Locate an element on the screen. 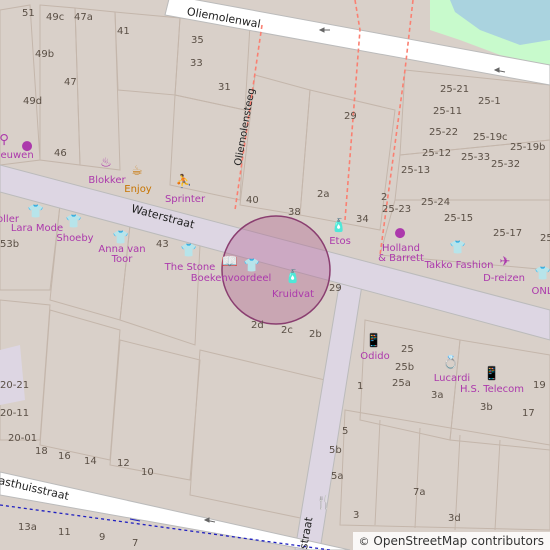 The width and height of the screenshot is (550, 550). sports-icon: ⛹ is located at coordinates (184, 182).